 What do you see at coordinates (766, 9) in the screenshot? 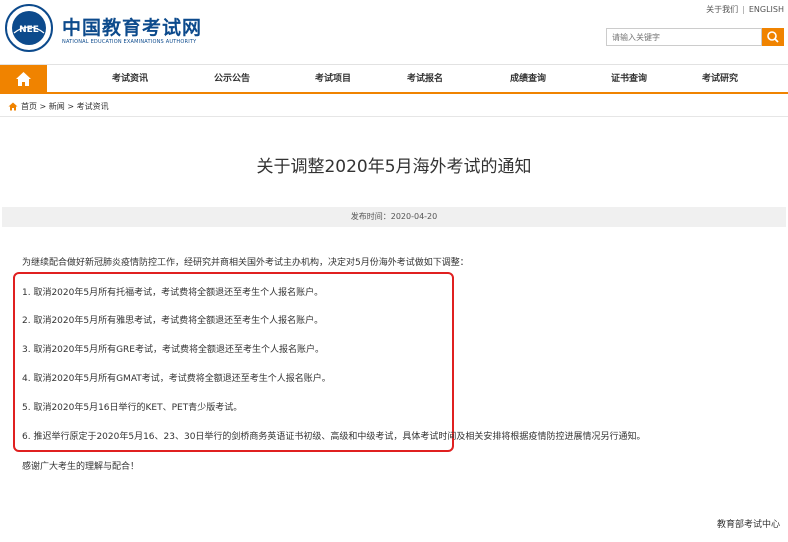
I see `english-link: ENGLISH` at bounding box center [766, 9].